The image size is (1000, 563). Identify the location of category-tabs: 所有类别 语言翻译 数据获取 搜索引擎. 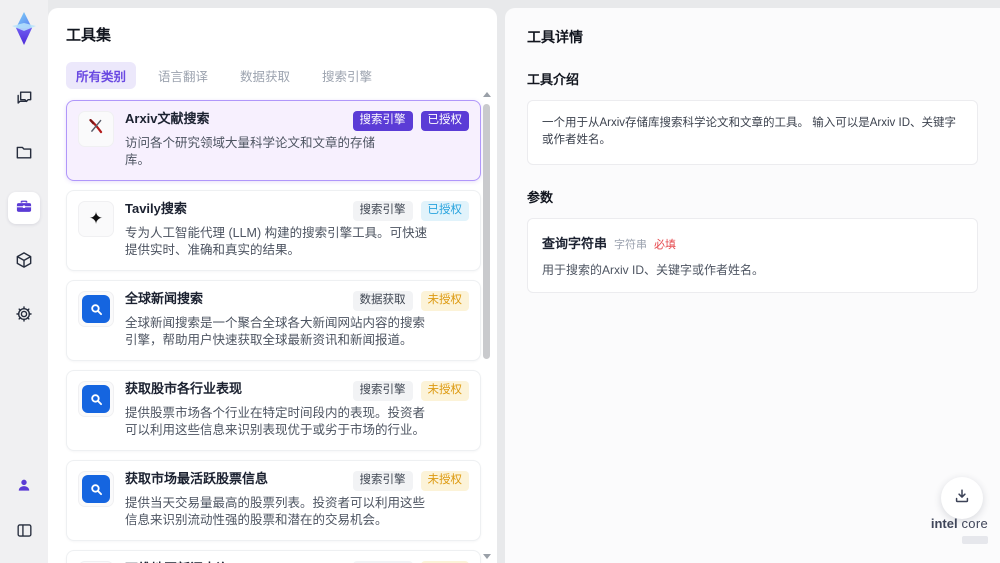
(273, 75).